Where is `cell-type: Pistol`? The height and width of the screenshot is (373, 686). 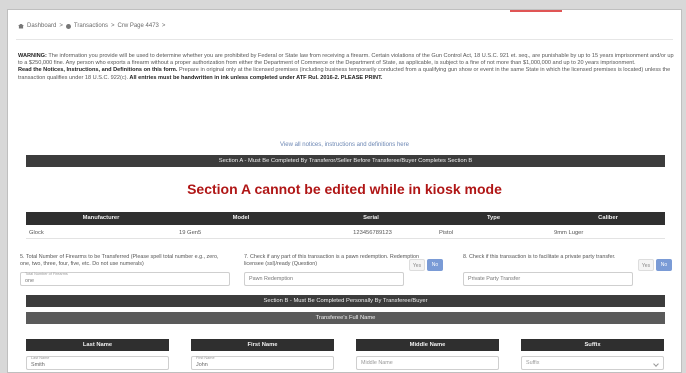 cell-type: Pistol is located at coordinates (446, 233).